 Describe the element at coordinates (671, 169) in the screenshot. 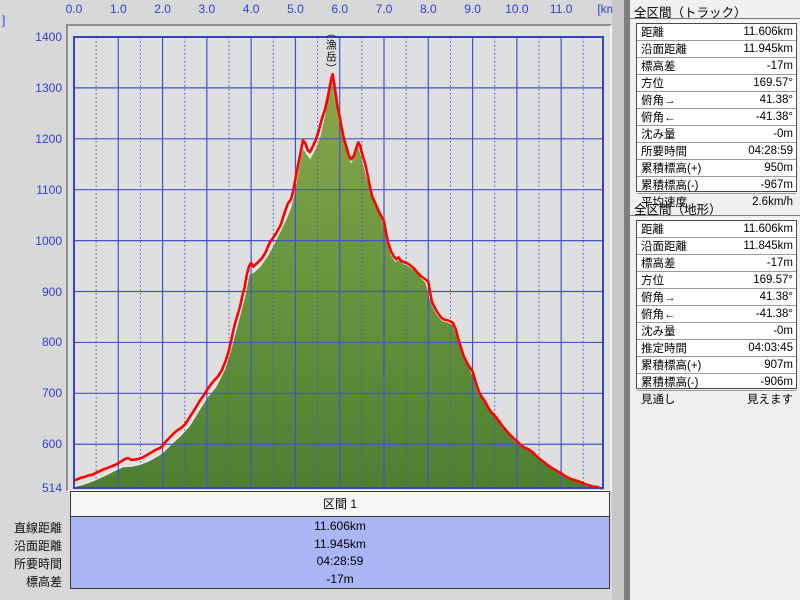

I see `stat-label: 累積標高(+)` at that location.